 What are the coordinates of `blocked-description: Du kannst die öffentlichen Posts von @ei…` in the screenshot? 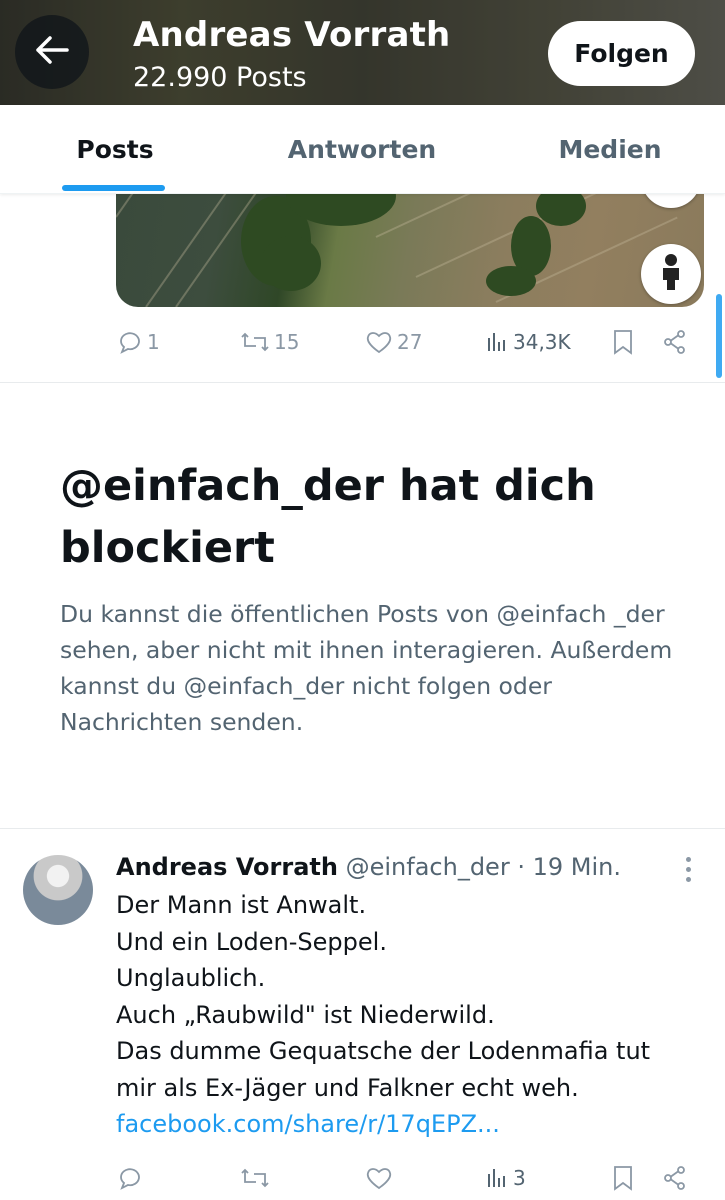 It's located at (366, 668).